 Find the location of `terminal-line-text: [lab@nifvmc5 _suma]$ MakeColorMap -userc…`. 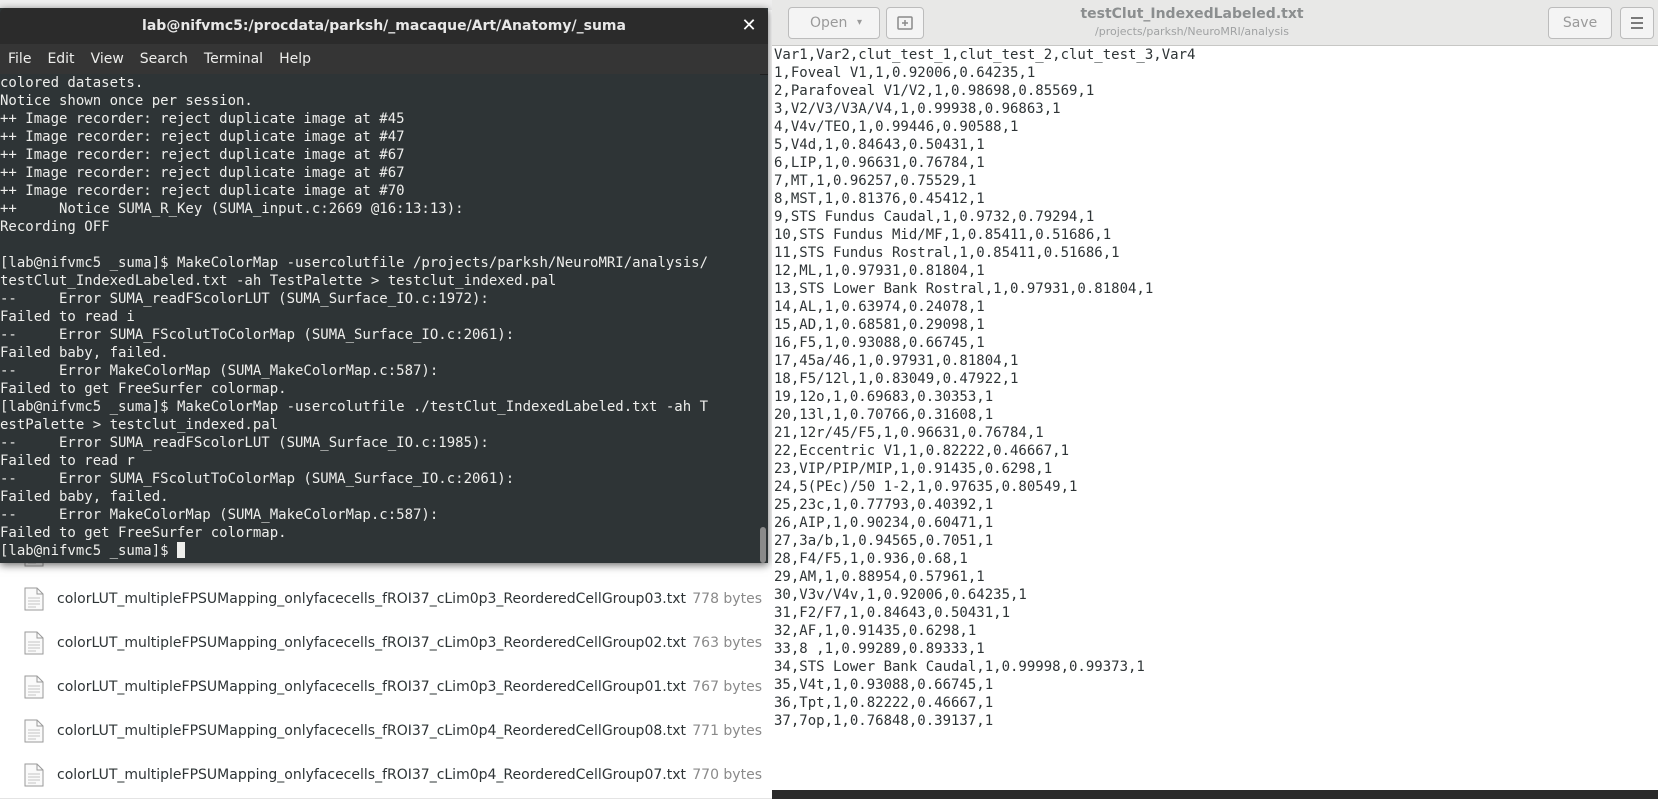

terminal-line-text: [lab@nifvmc5 _suma]$ MakeColorMap -userc… is located at coordinates (354, 263).